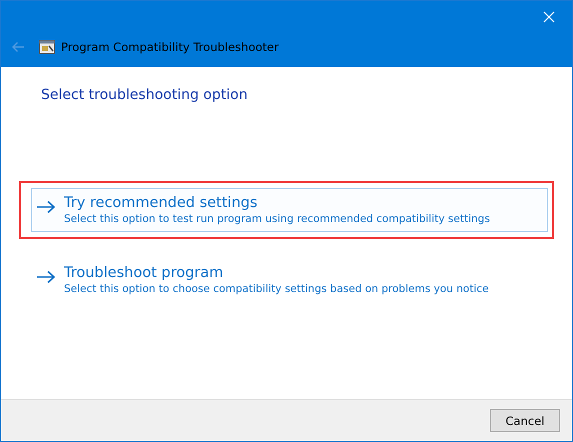  What do you see at coordinates (289, 280) in the screenshot?
I see `option-link: Troubleshoot program Select this option to choose compatibility settings based on problems you notice` at bounding box center [289, 280].